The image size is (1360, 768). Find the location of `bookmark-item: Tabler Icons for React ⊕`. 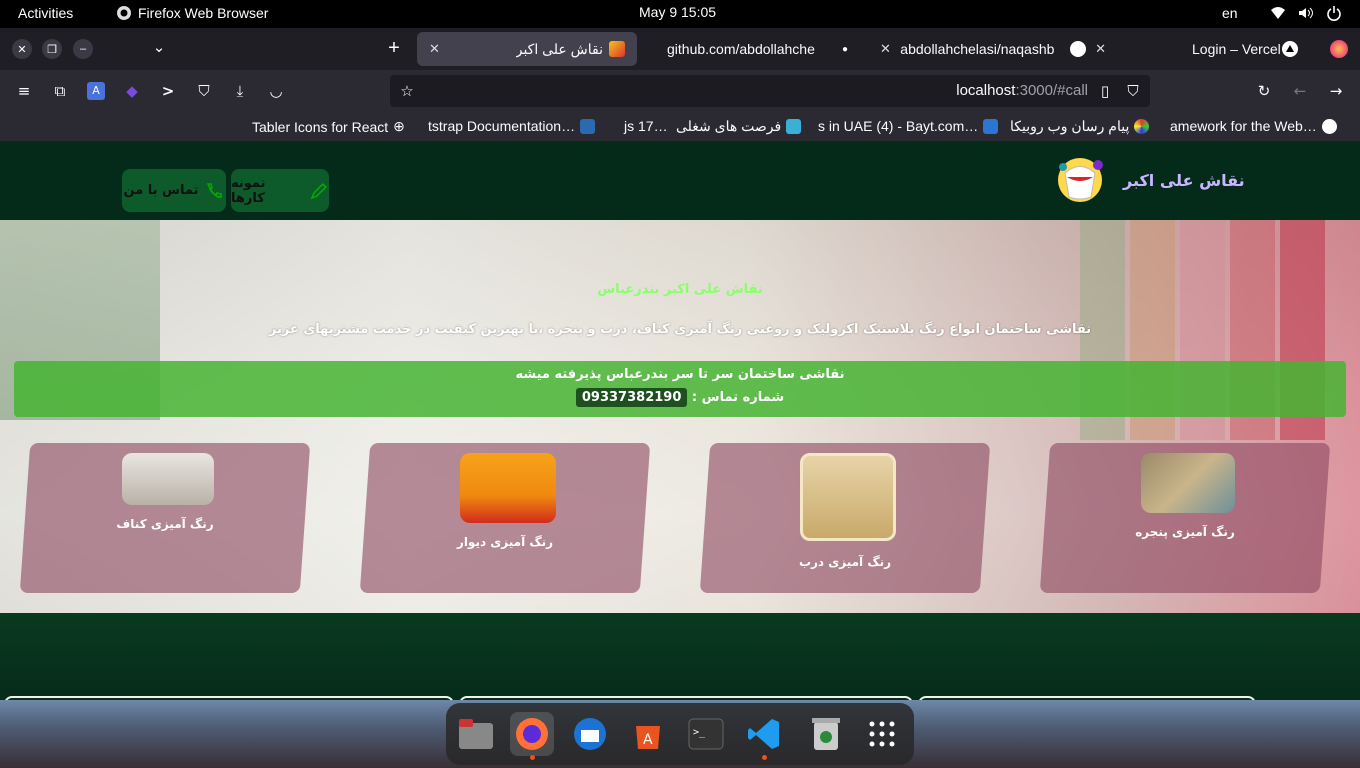

bookmark-item: Tabler Icons for React ⊕ is located at coordinates (328, 126).